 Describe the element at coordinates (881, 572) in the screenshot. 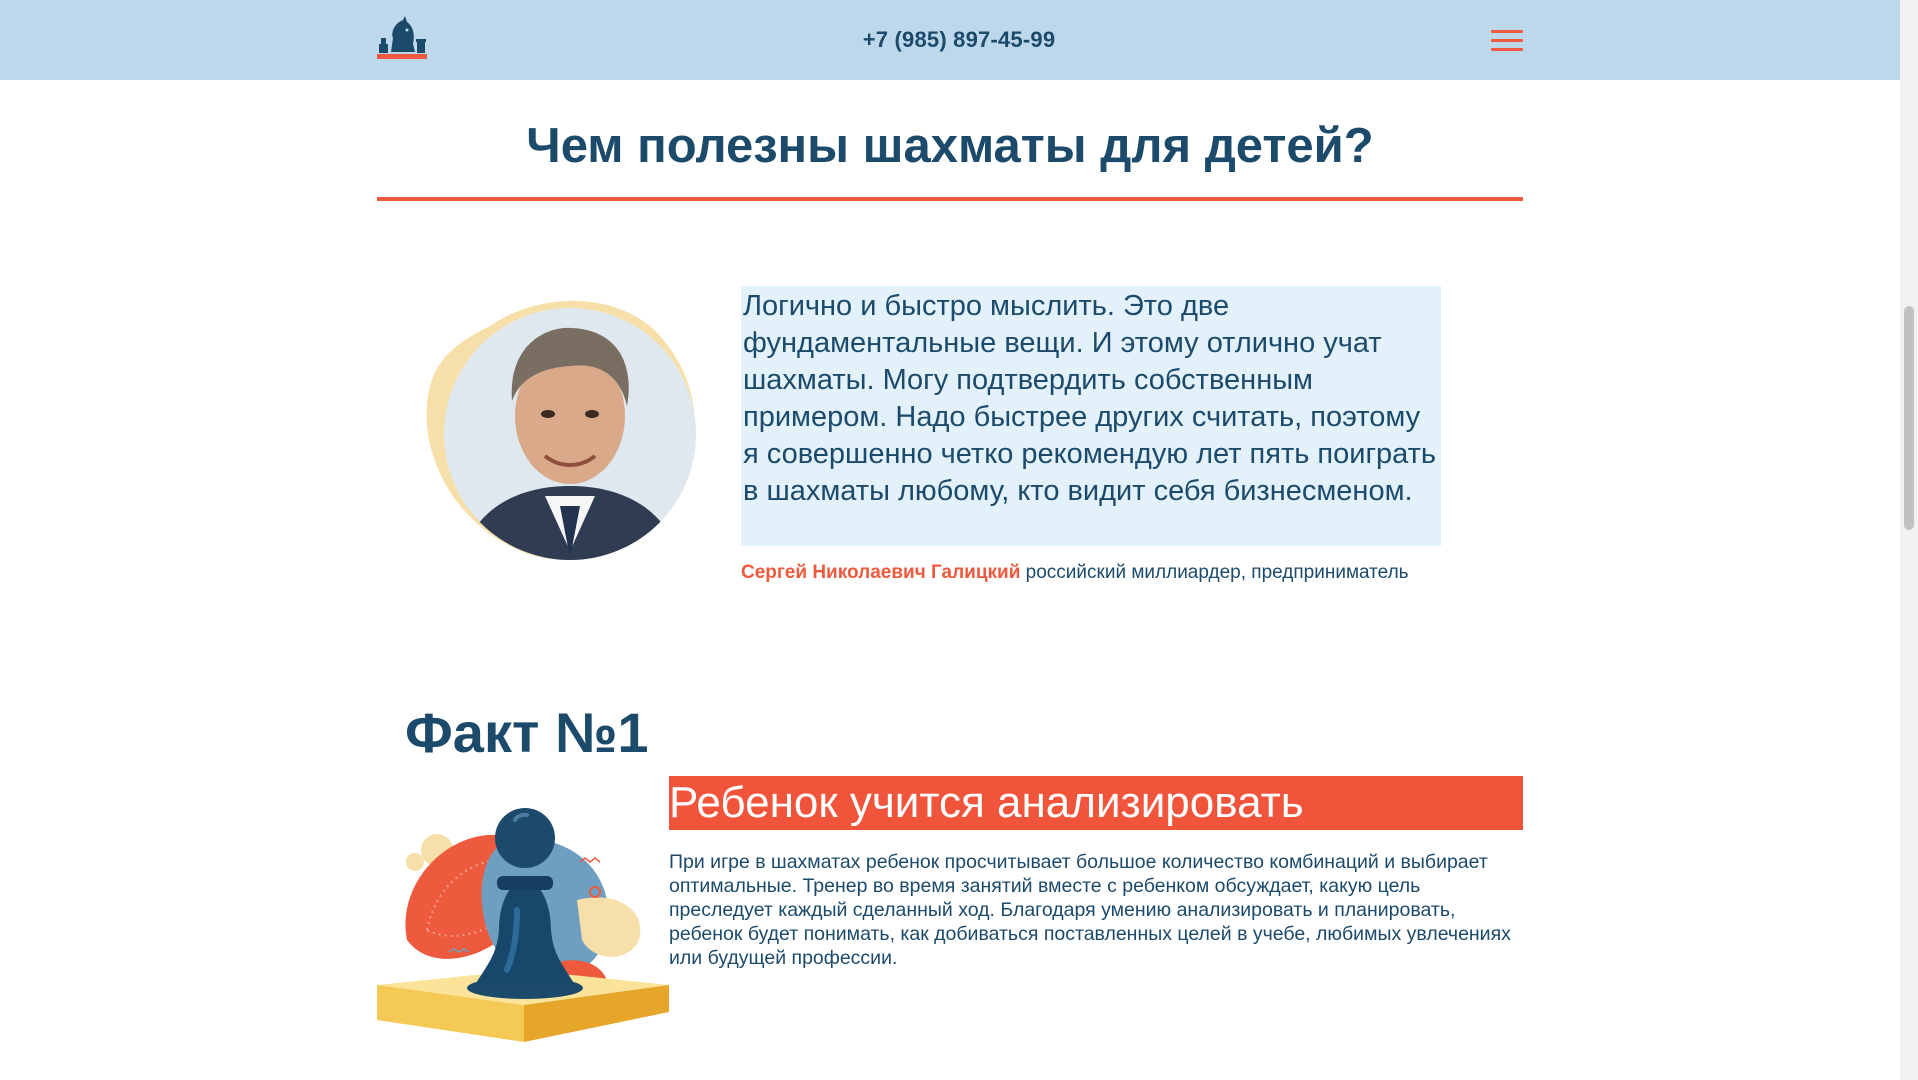

I see `author-name: Сергей Николаевич Галицкий` at that location.